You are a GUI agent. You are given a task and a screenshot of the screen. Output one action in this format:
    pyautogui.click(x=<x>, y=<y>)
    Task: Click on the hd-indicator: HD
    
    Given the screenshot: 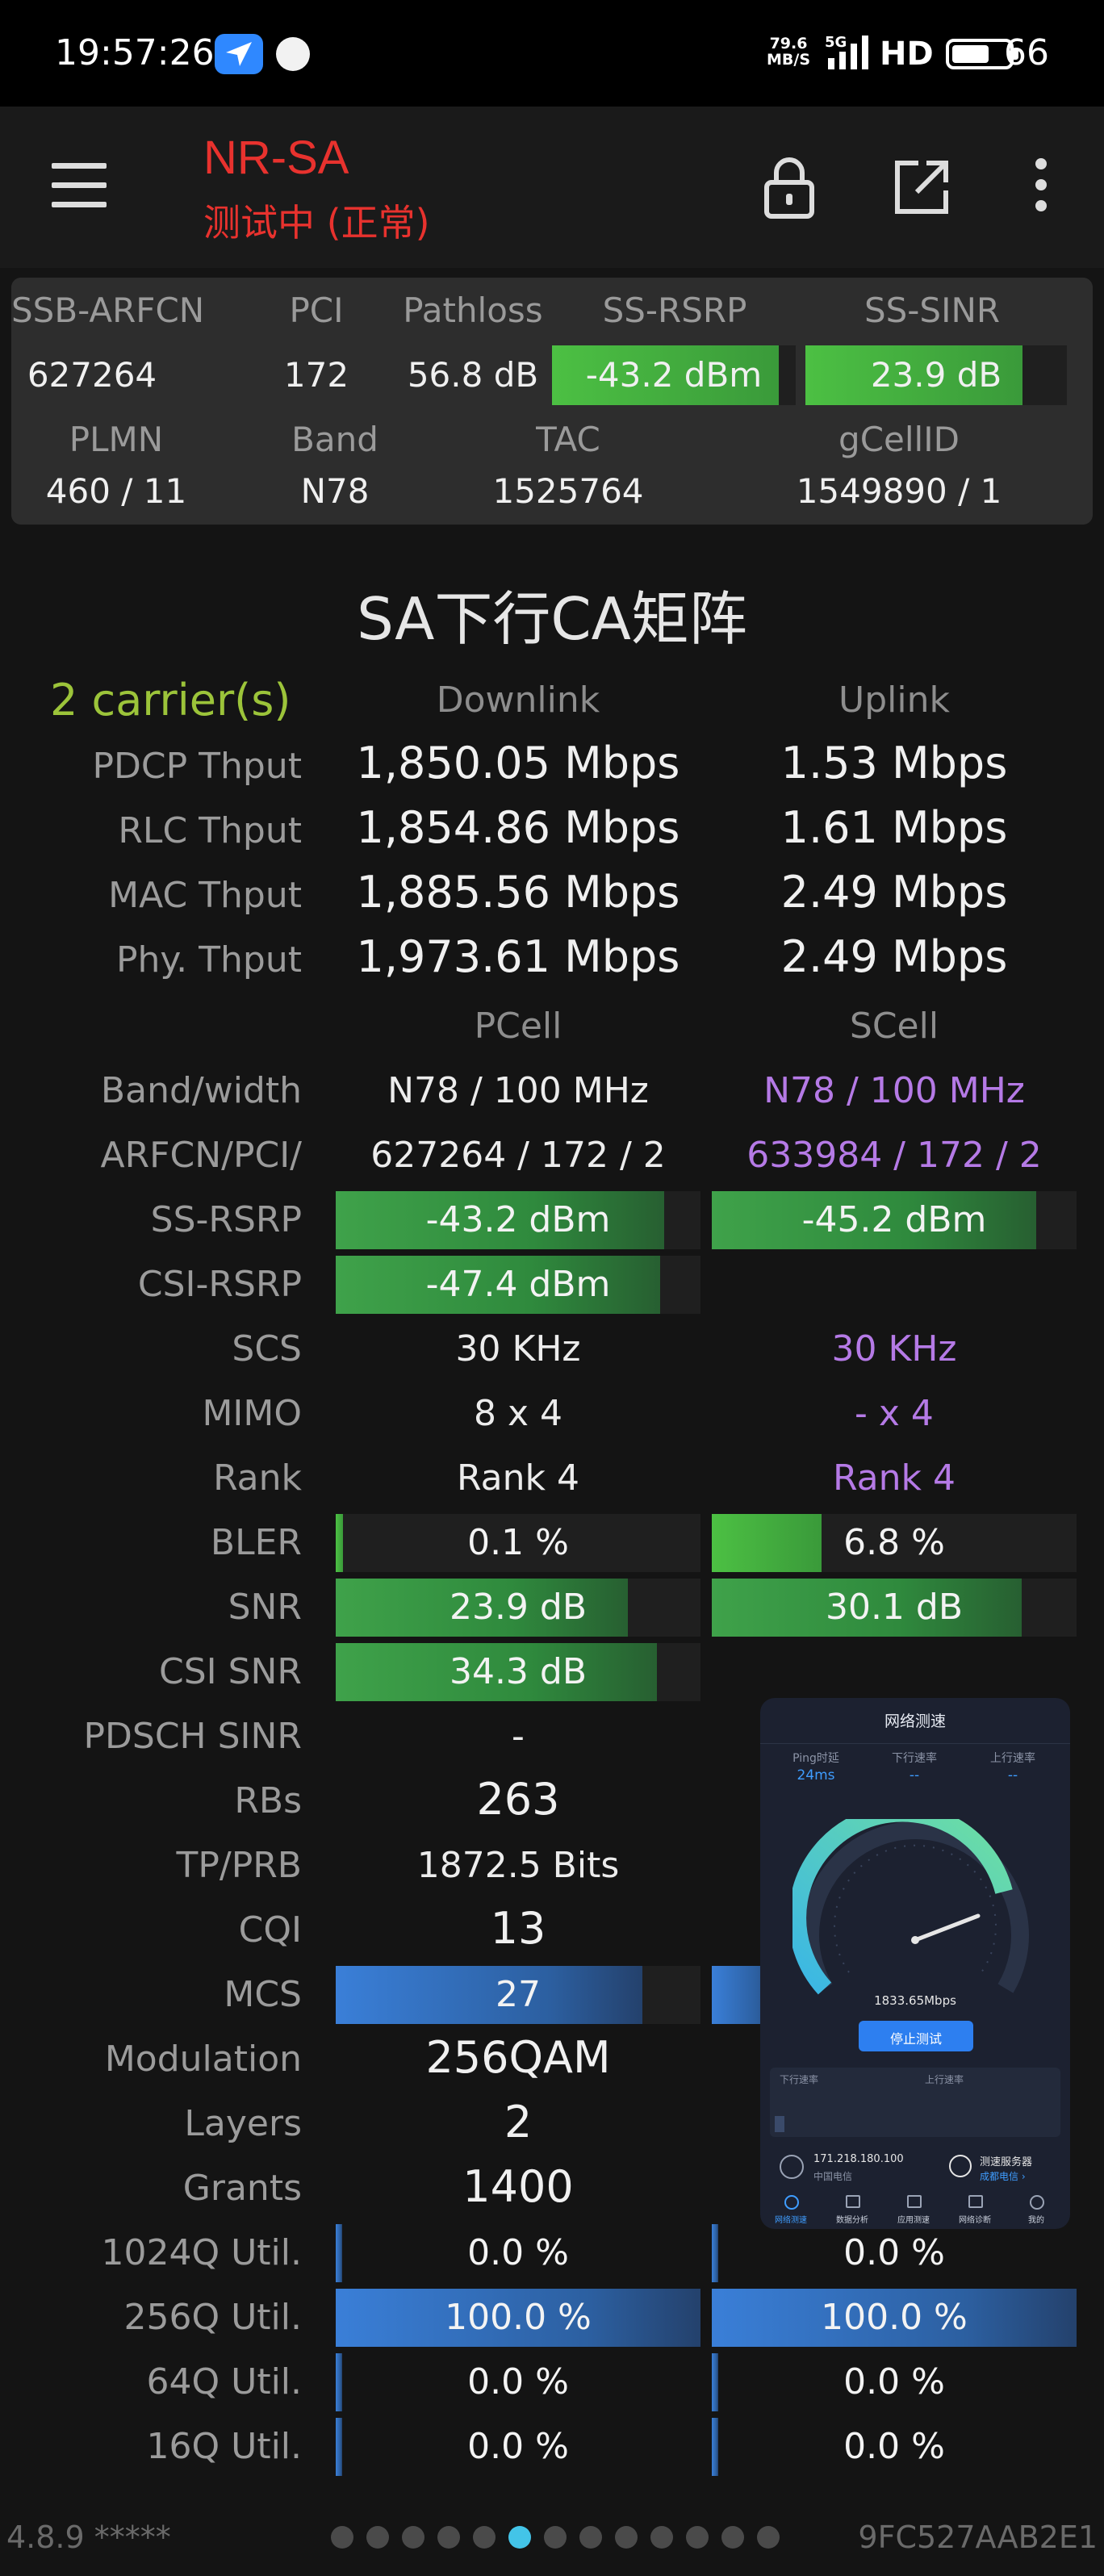 What is the action you would take?
    pyautogui.click(x=907, y=54)
    